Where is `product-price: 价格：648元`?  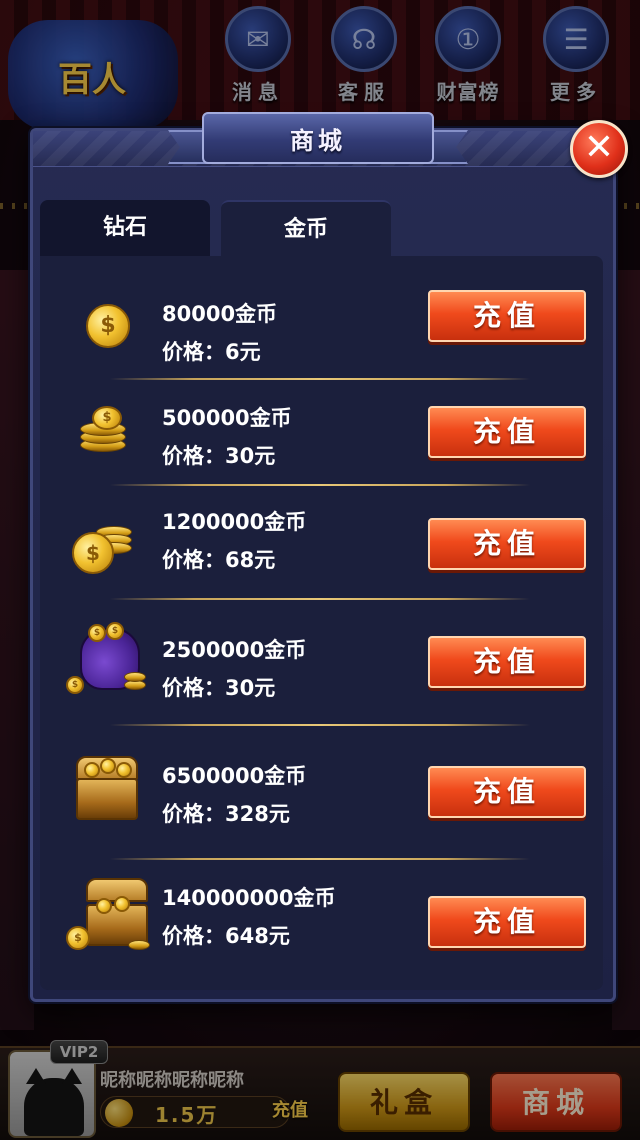 product-price: 价格：648元 is located at coordinates (226, 936).